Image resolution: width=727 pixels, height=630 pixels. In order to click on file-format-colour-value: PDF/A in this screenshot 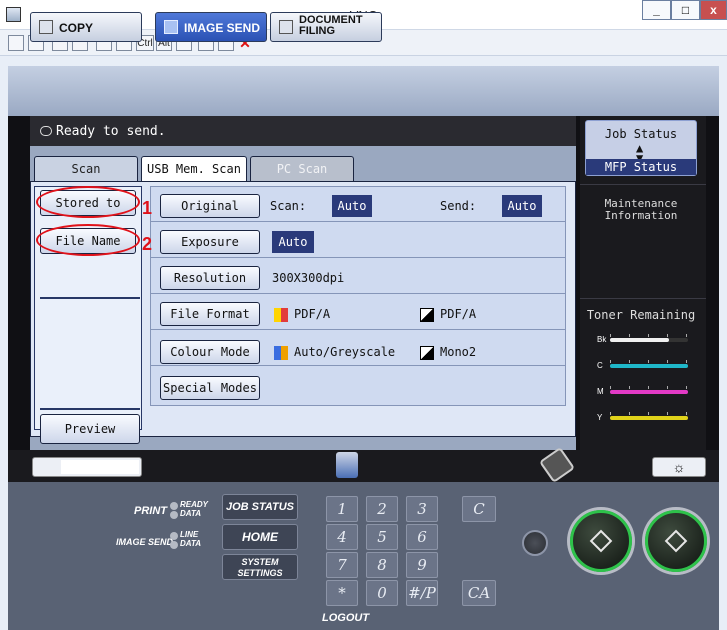, I will do `click(312, 314)`.